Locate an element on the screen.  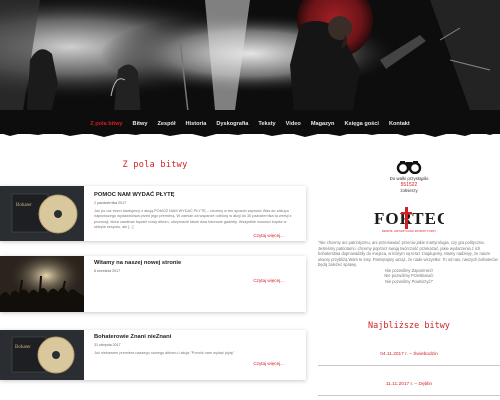
nav-item-historia: Historia is located at coordinates (196, 124).